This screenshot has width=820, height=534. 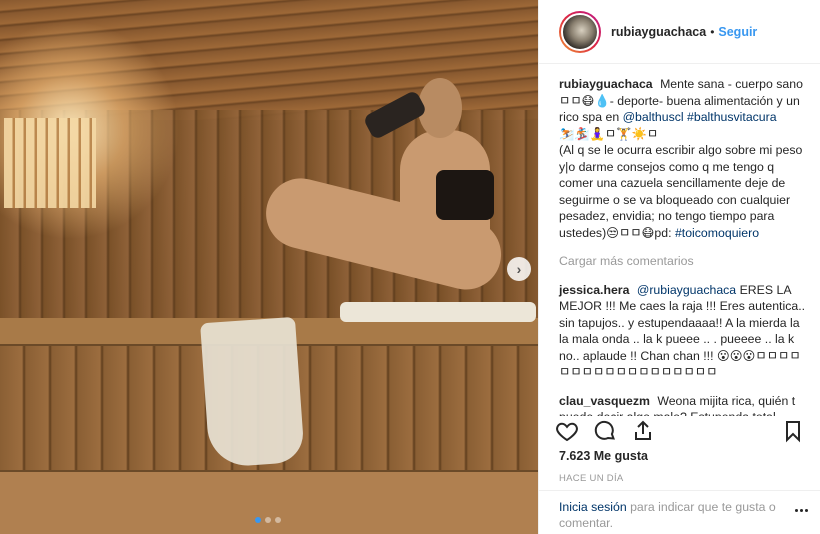 What do you see at coordinates (604, 401) in the screenshot?
I see `comment-username: clau_vasquezm` at bounding box center [604, 401].